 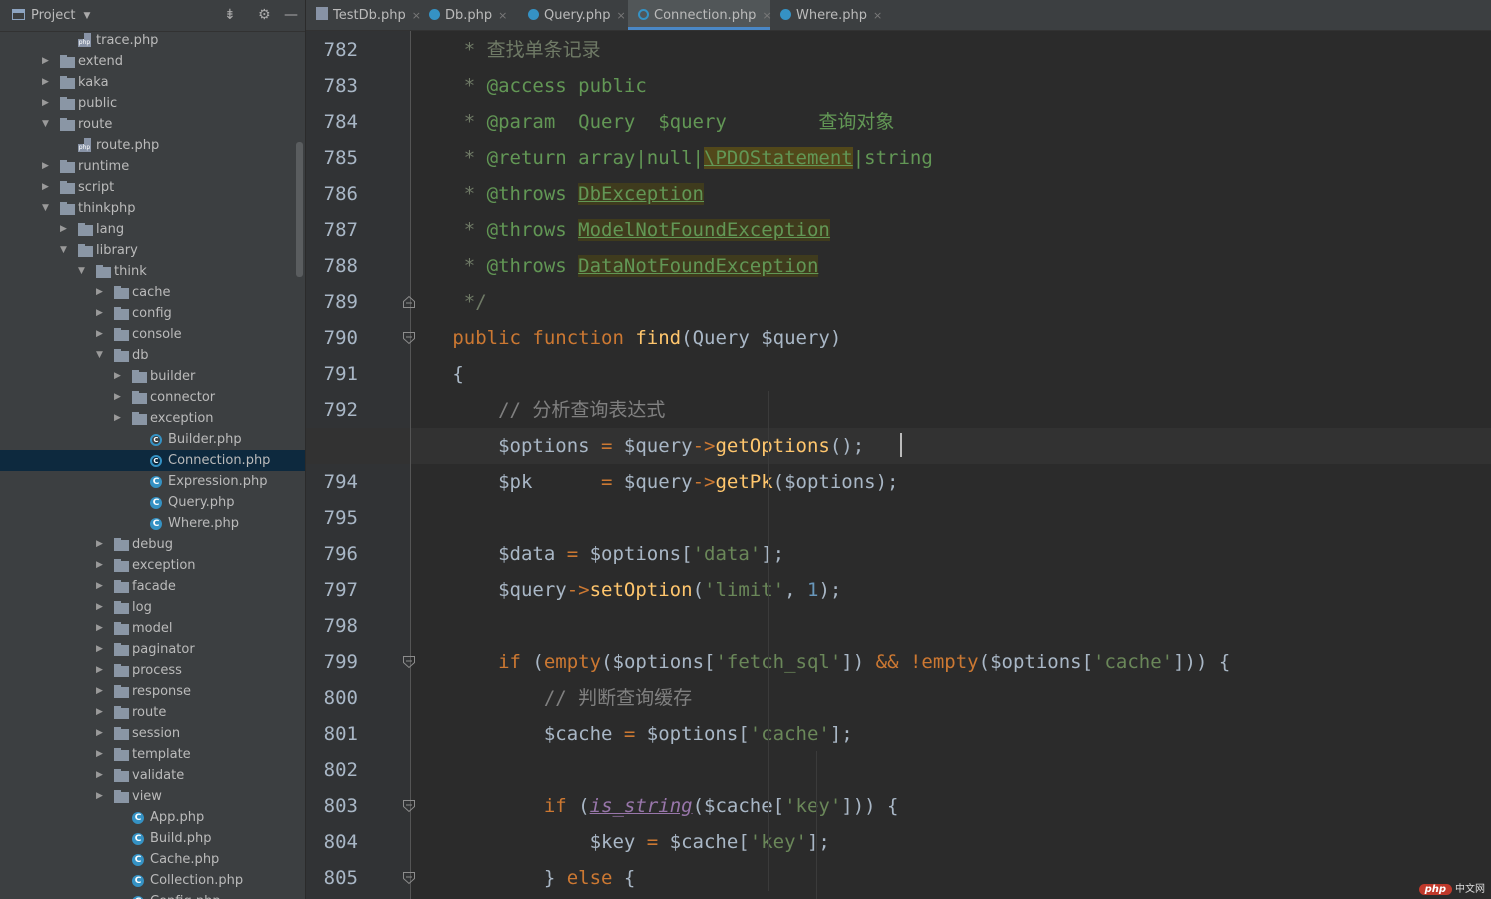 I want to click on tree-folder: ▶ model, so click(x=152, y=628).